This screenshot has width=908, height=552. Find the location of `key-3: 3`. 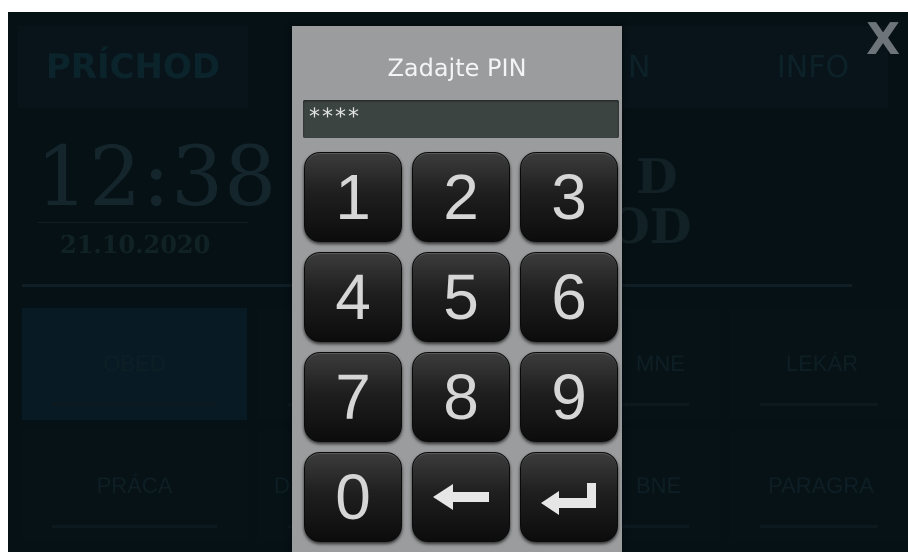

key-3: 3 is located at coordinates (569, 197).